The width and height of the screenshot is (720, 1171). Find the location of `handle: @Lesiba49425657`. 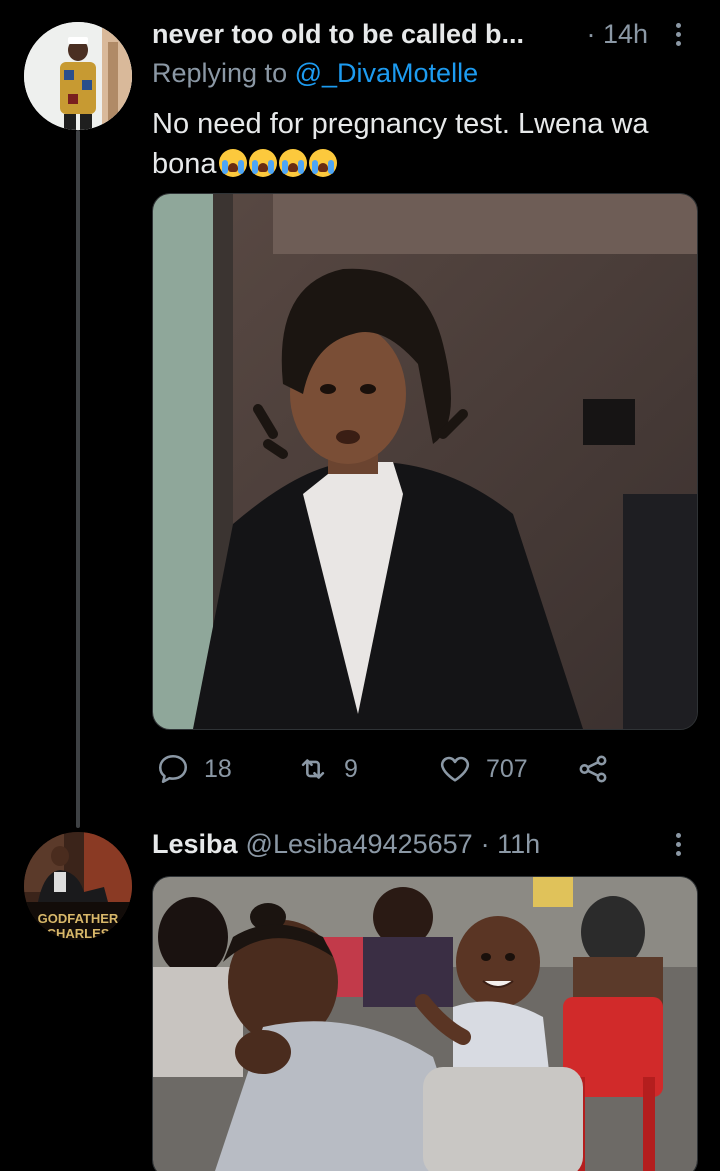

handle: @Lesiba49425657 is located at coordinates (359, 844).